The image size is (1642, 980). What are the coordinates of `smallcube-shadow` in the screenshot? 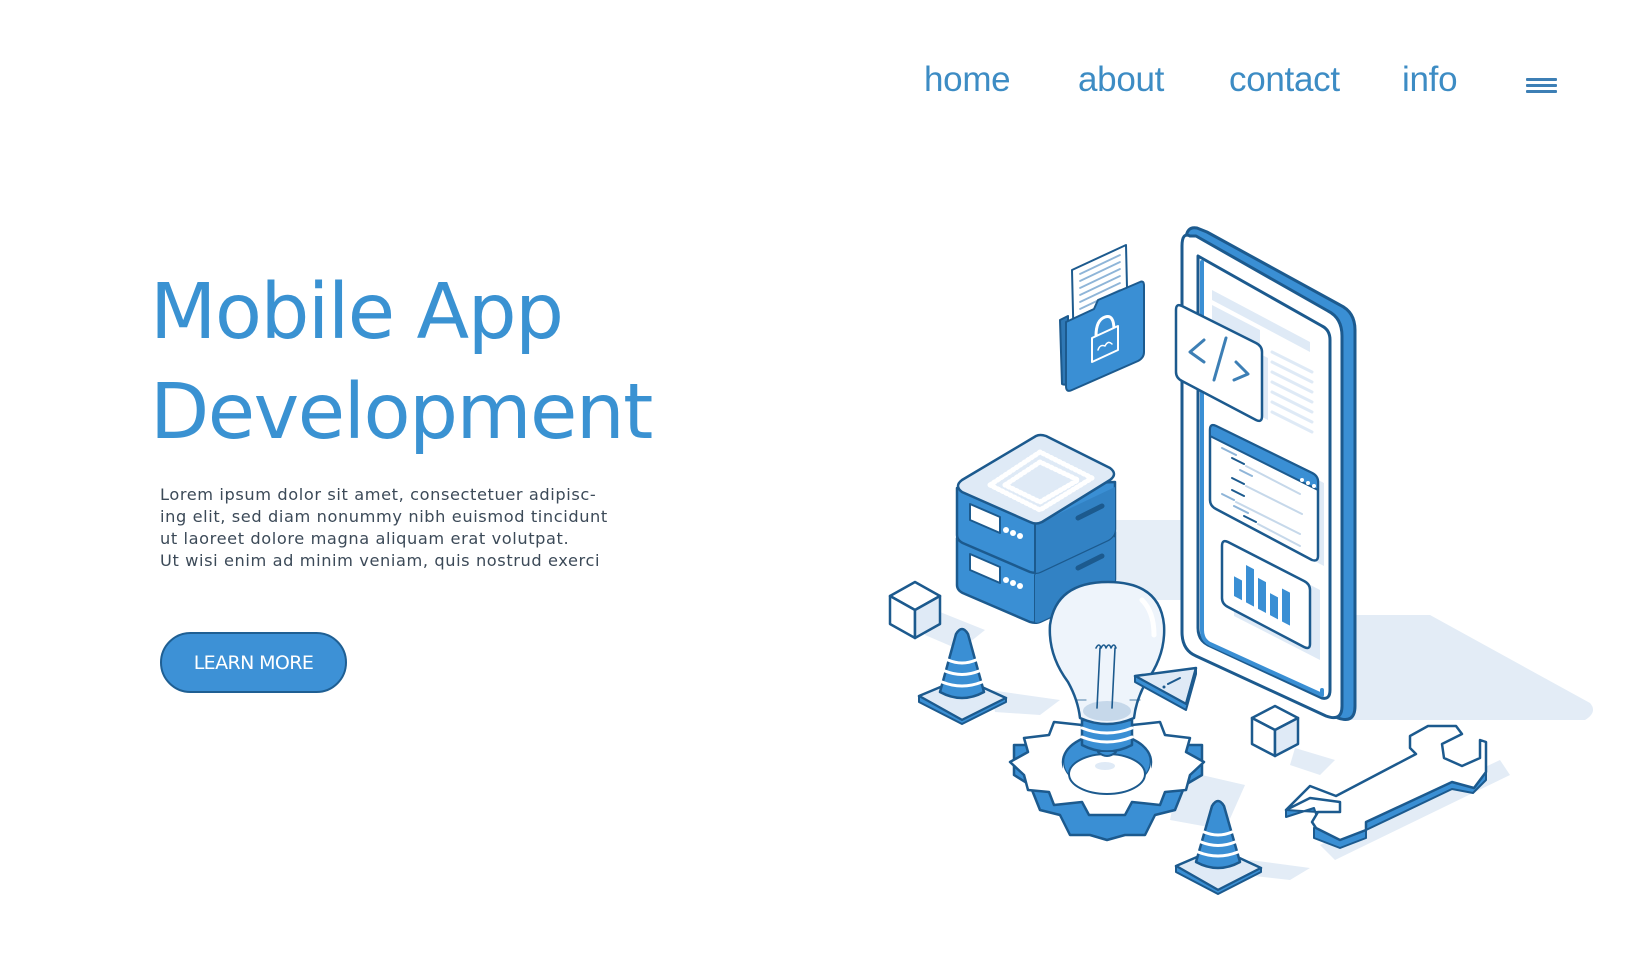 It's located at (1312, 761).